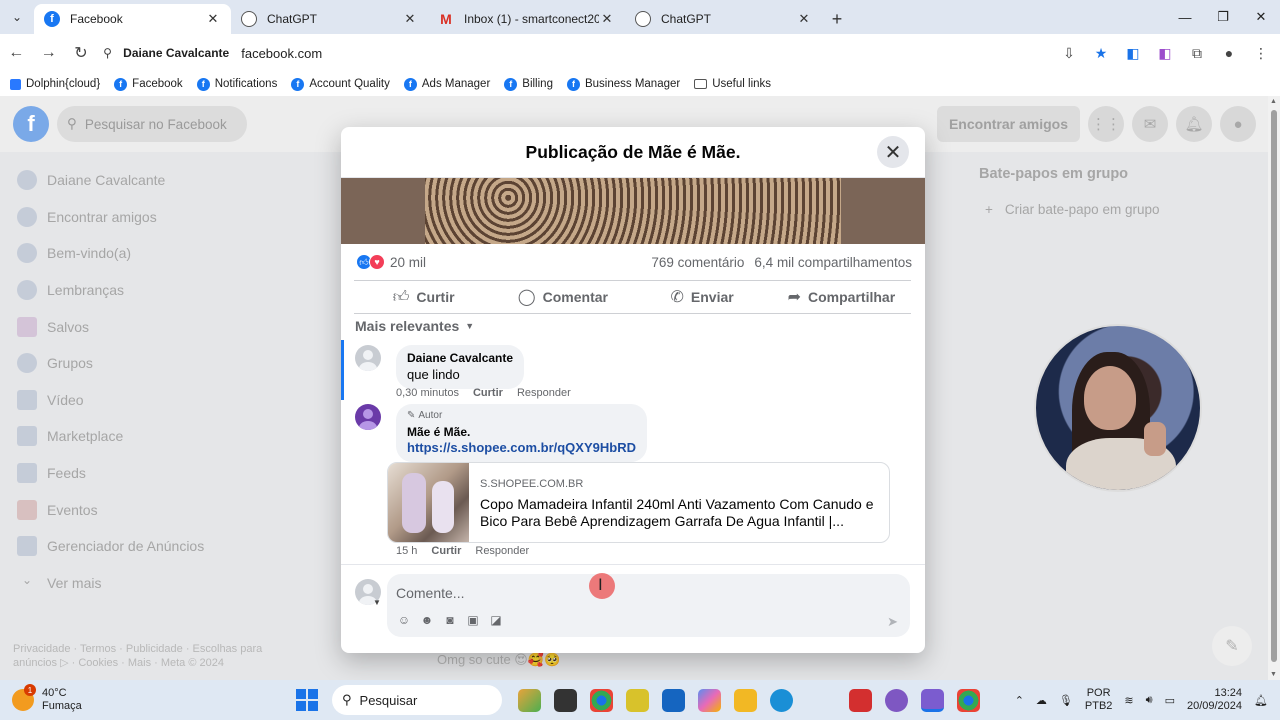 The height and width of the screenshot is (720, 1280). I want to click on omnibox: ⚲ Daiane Cavalcante facebook.com, so click(579, 53).